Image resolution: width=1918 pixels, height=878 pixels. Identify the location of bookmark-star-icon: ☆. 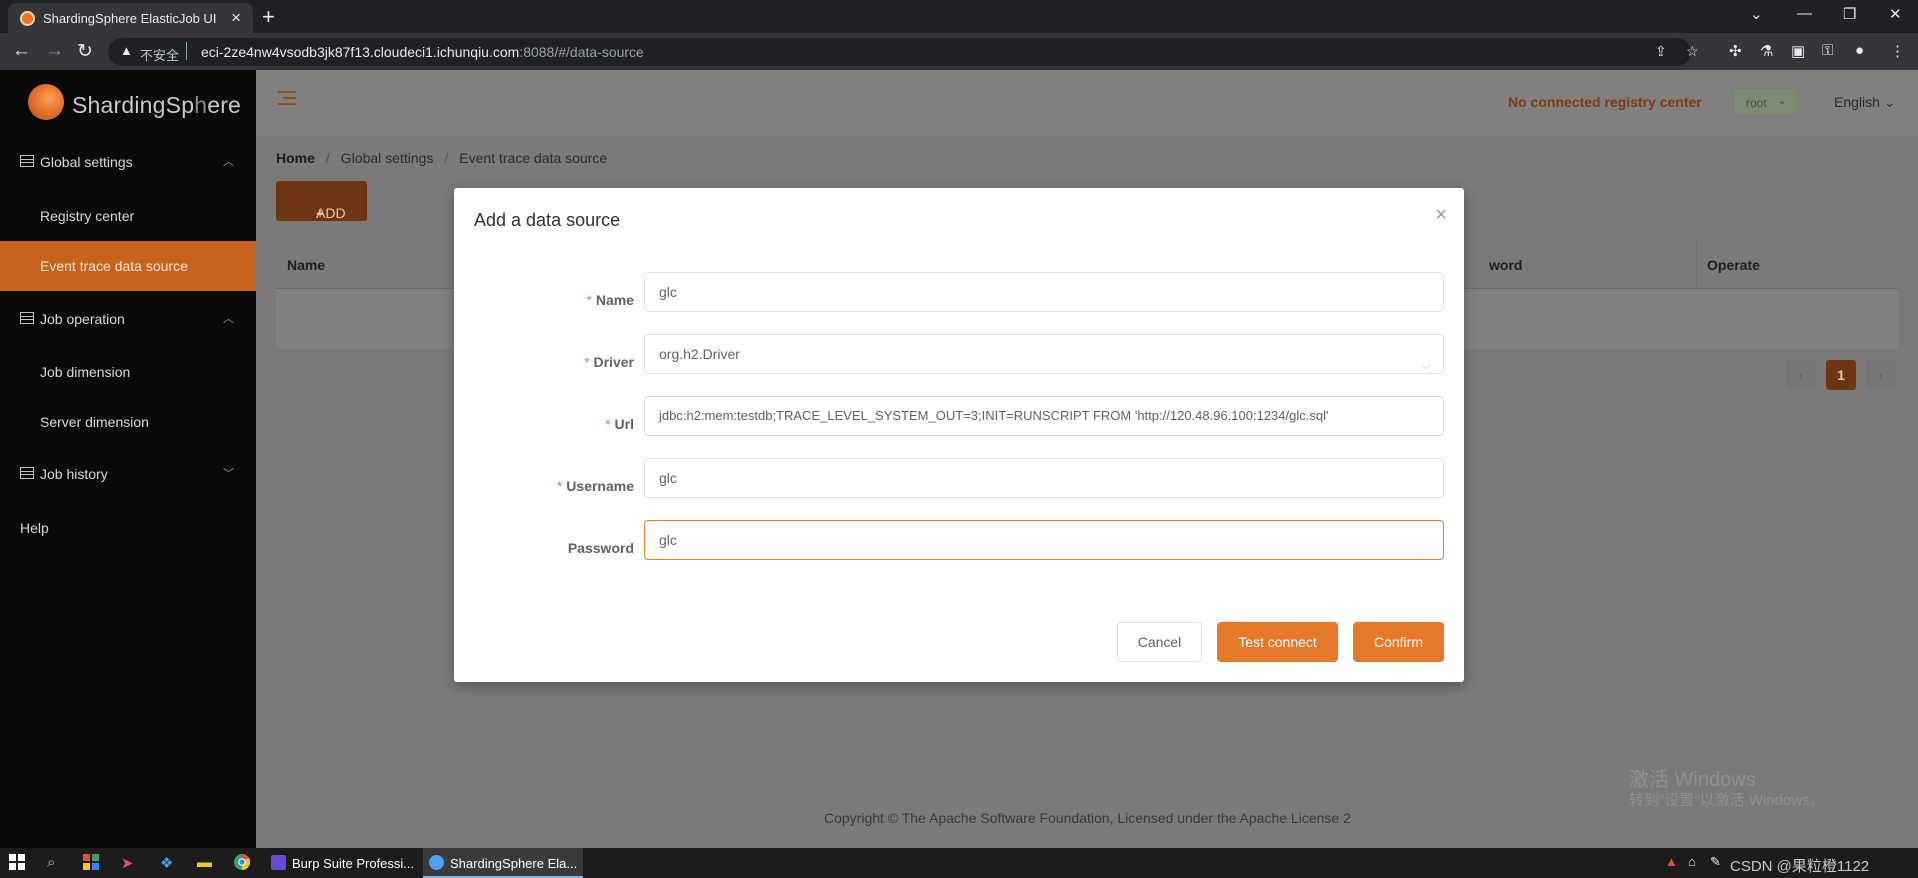
(1692, 51).